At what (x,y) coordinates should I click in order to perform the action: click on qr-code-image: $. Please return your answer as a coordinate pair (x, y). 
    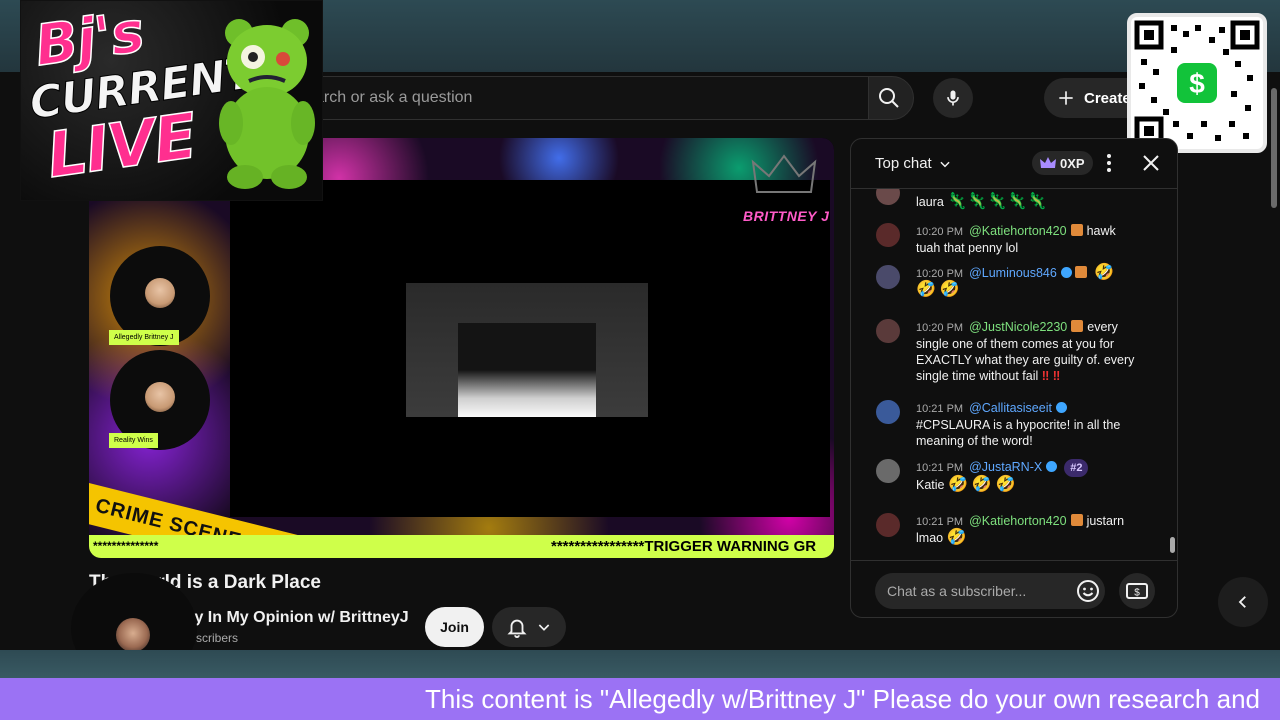
    Looking at the image, I should click on (1197, 83).